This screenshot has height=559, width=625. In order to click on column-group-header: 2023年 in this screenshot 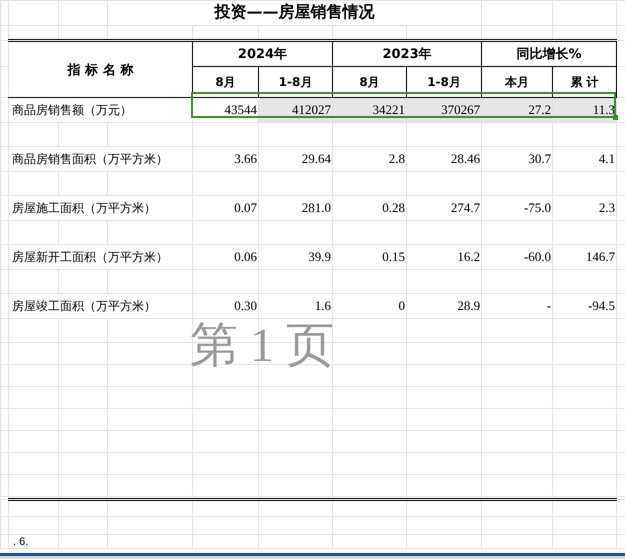, I will do `click(407, 54)`.